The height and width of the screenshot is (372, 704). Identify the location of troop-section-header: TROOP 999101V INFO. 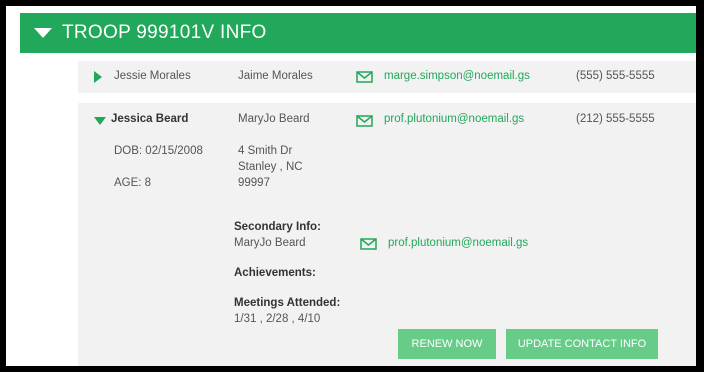
(358, 33).